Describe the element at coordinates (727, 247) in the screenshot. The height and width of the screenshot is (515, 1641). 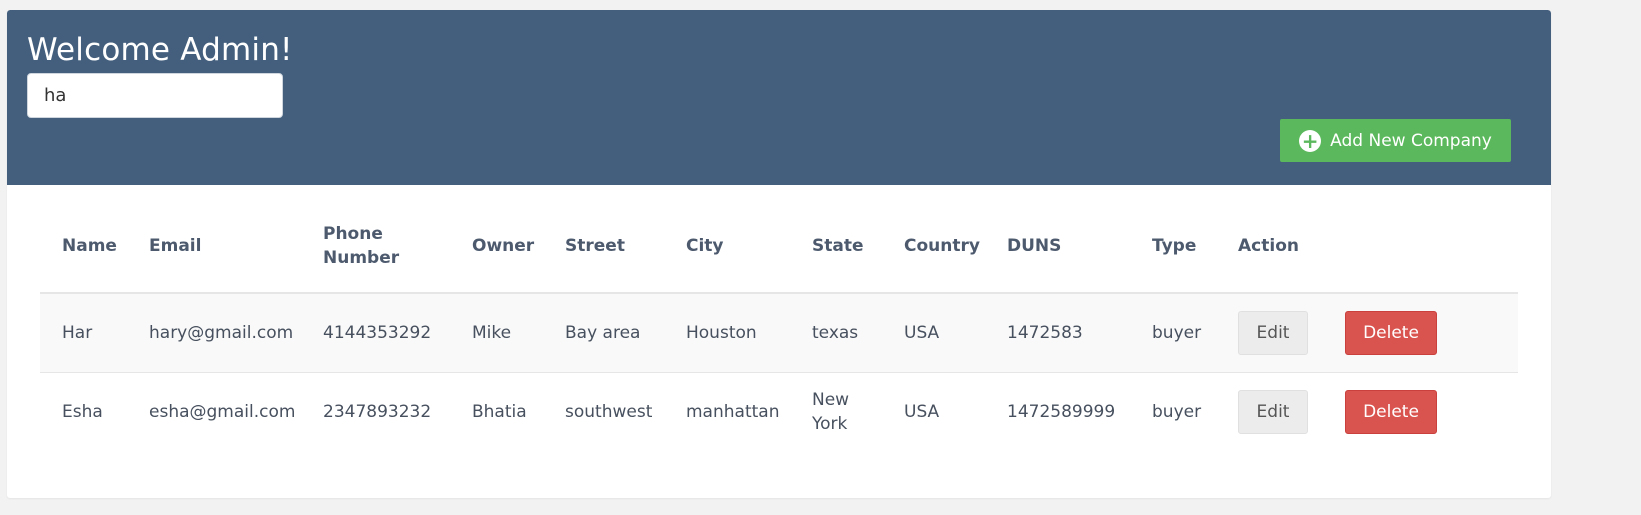
I see `column-header-city: City` at that location.